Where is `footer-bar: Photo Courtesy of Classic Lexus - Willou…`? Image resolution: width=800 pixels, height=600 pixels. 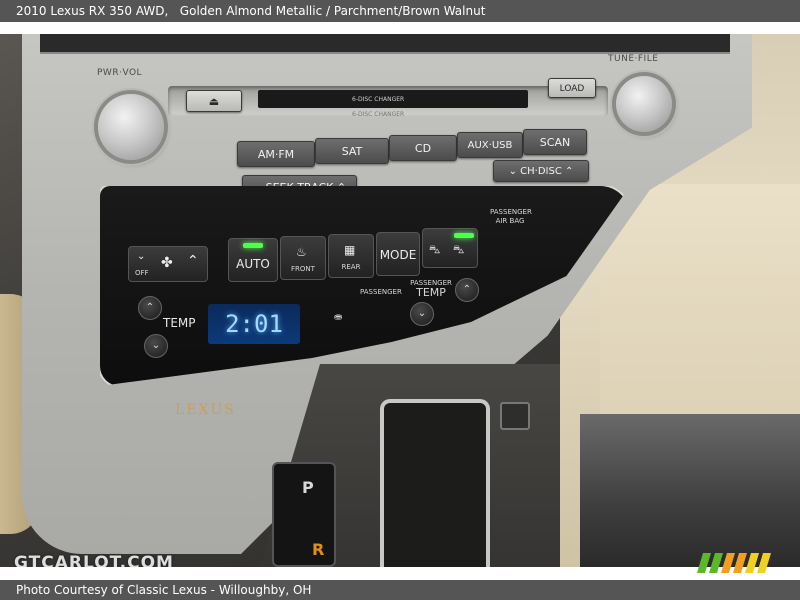
footer-bar: Photo Courtesy of Classic Lexus - Willou… is located at coordinates (400, 590).